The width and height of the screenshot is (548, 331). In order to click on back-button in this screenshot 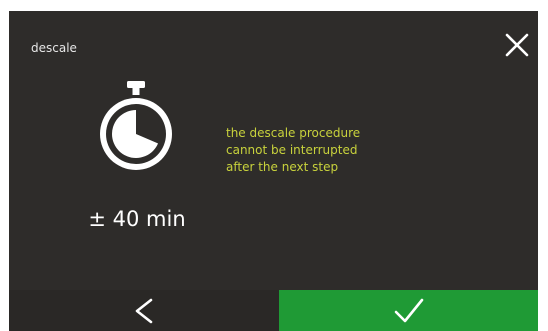, I will do `click(144, 310)`.